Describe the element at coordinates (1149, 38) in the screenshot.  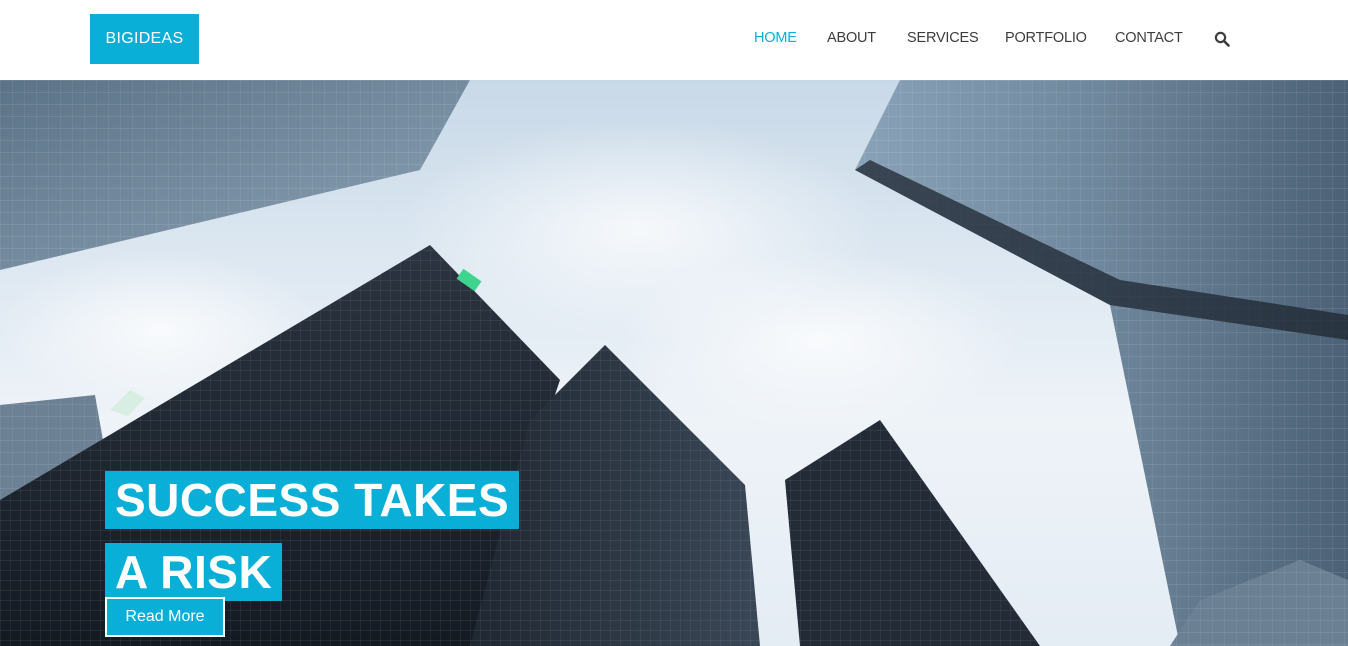
I see `nav-contact: CONTACT` at that location.